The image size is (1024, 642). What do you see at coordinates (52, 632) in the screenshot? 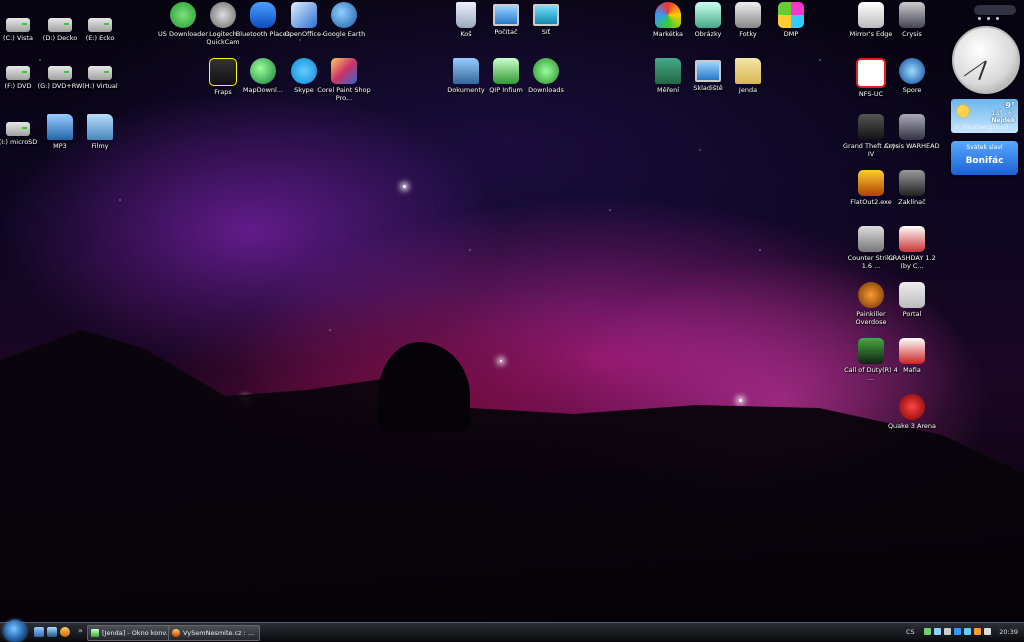
I see `switch-windows-icon` at bounding box center [52, 632].